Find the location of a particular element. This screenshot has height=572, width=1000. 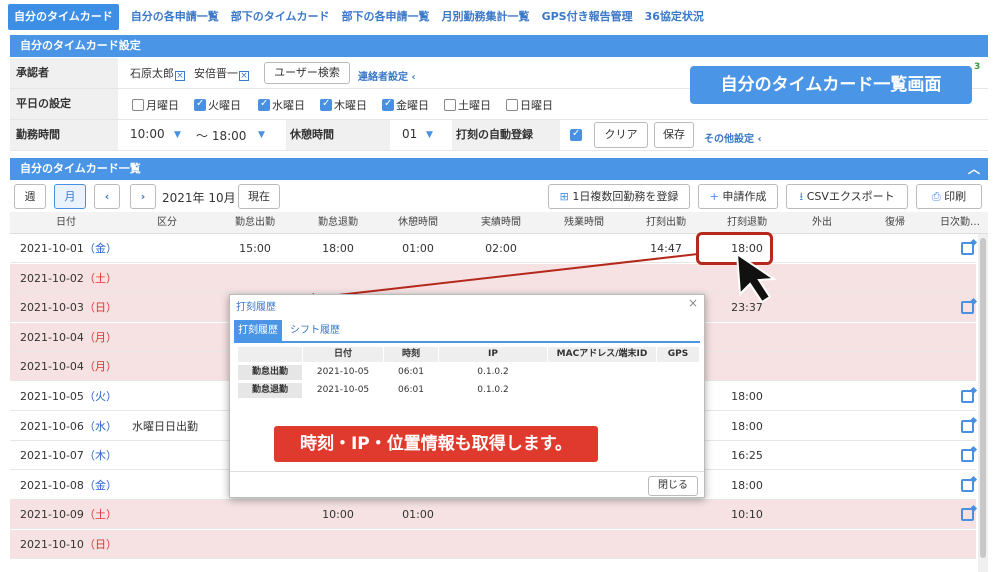

modal-col-gps: GPS is located at coordinates (678, 354).